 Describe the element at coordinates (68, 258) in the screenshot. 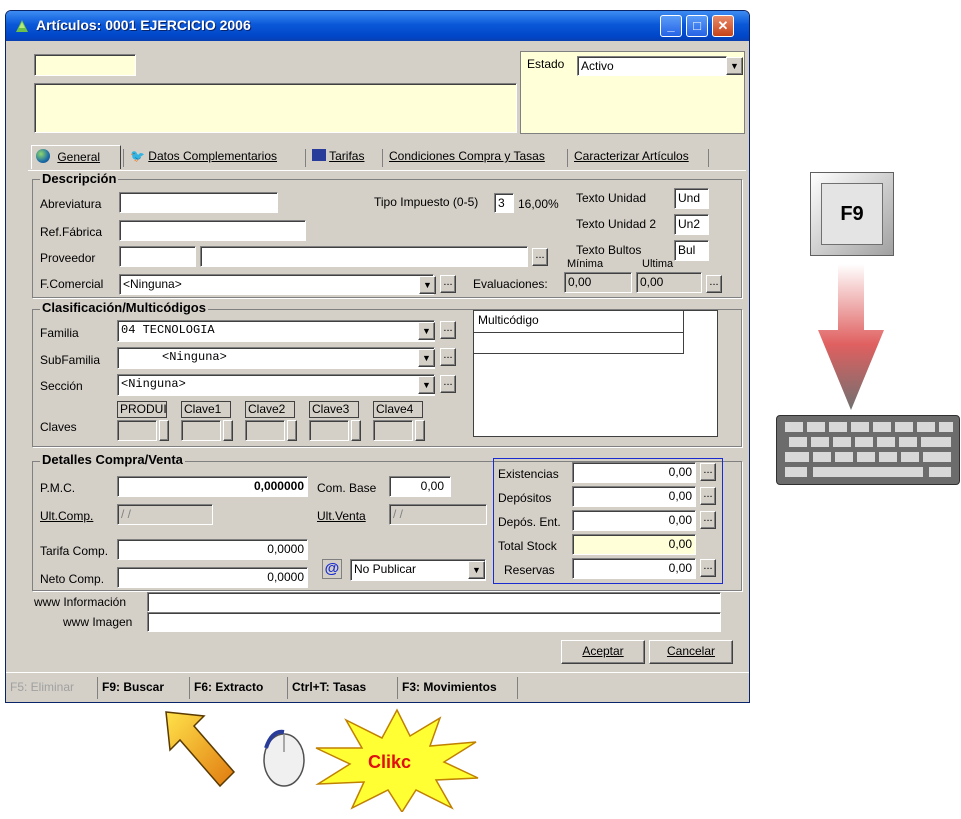

I see `proveedor-label: Proveedor` at that location.